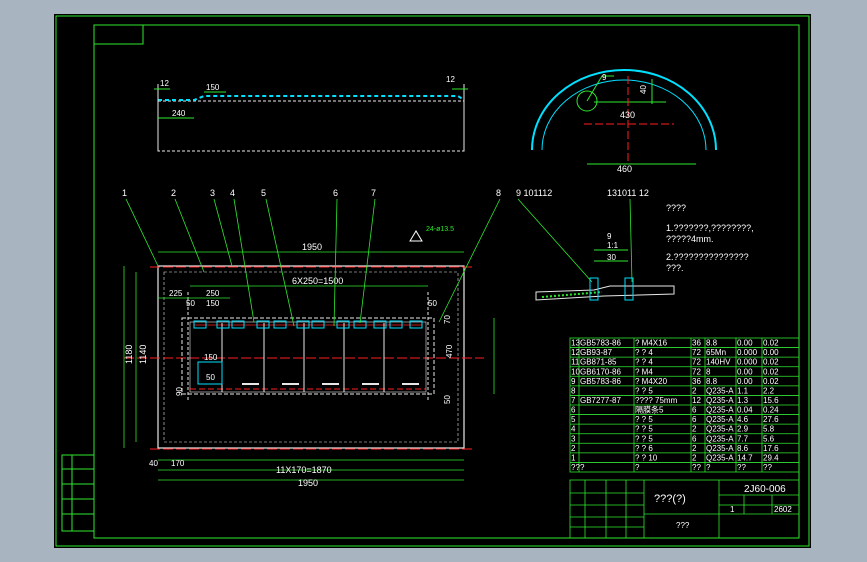 This screenshot has width=867, height=562. Describe the element at coordinates (712, 343) in the screenshot. I see `bom-cell-mat: 8.8` at that location.